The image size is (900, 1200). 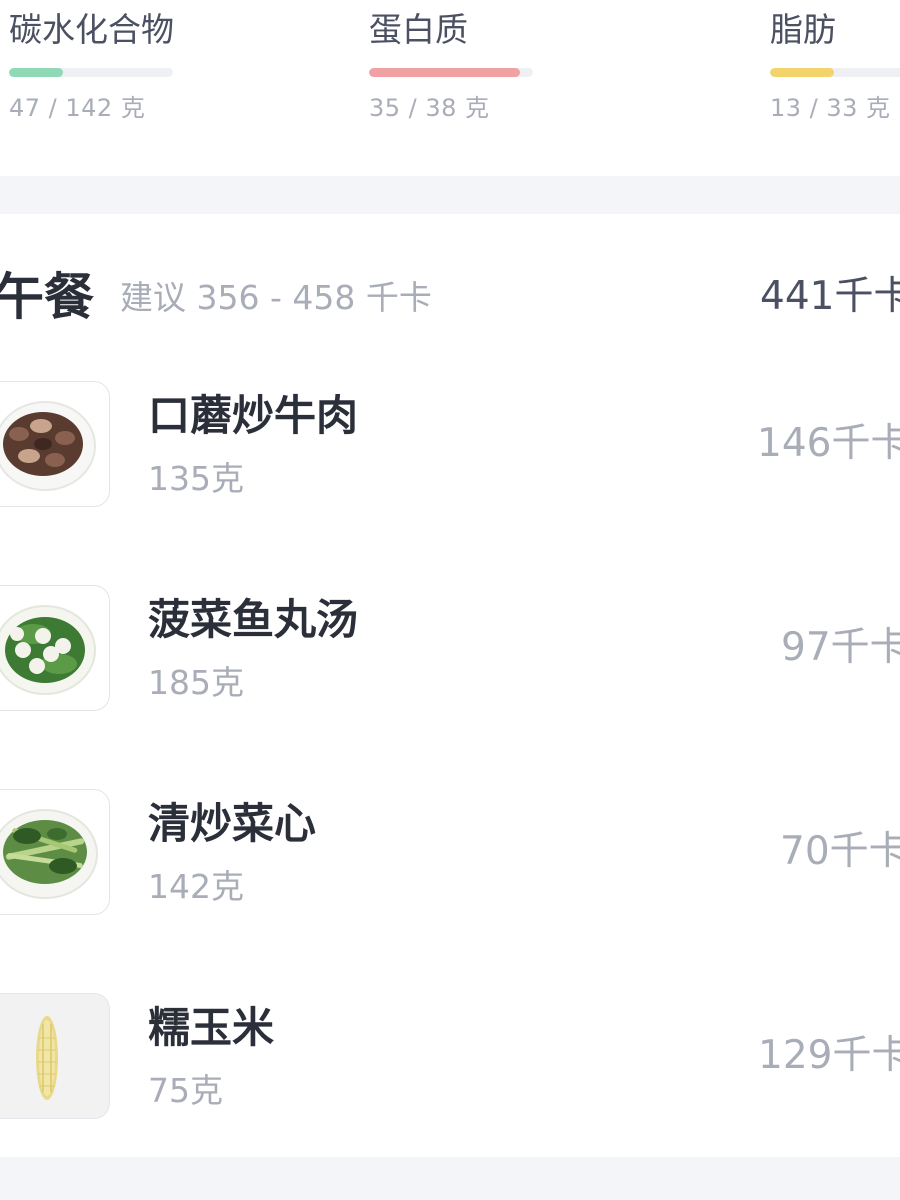 What do you see at coordinates (829, 1055) in the screenshot?
I see `food-calories: 129千卡` at bounding box center [829, 1055].